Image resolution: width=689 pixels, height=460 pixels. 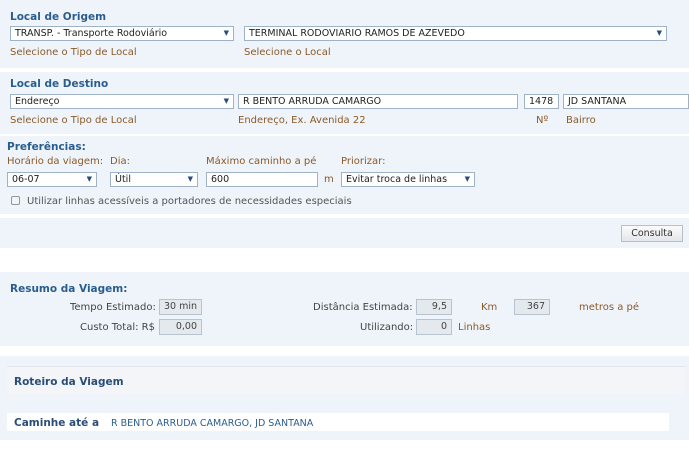 What do you see at coordinates (69, 289) in the screenshot?
I see `resumo-title: Resumo da Viagem:` at bounding box center [69, 289].